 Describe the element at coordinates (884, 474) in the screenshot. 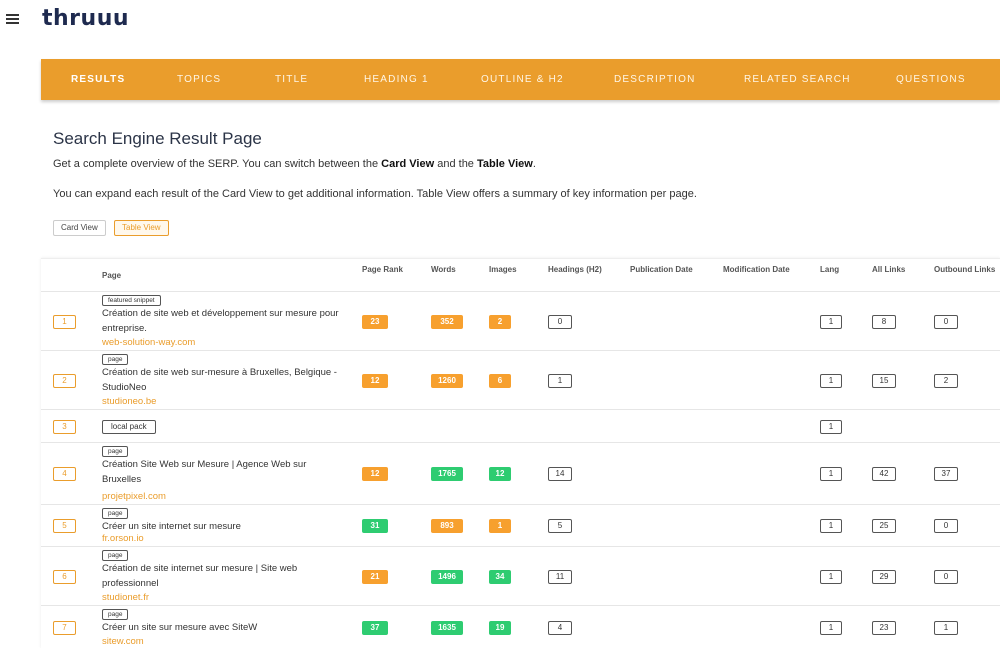

I see `all-links-count: 42` at that location.